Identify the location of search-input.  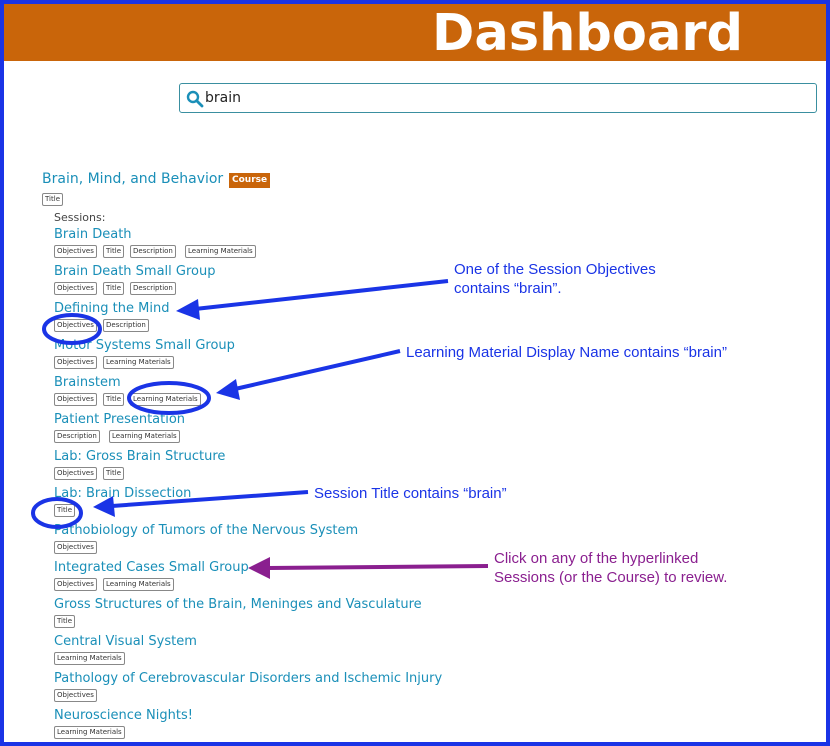
(495, 98).